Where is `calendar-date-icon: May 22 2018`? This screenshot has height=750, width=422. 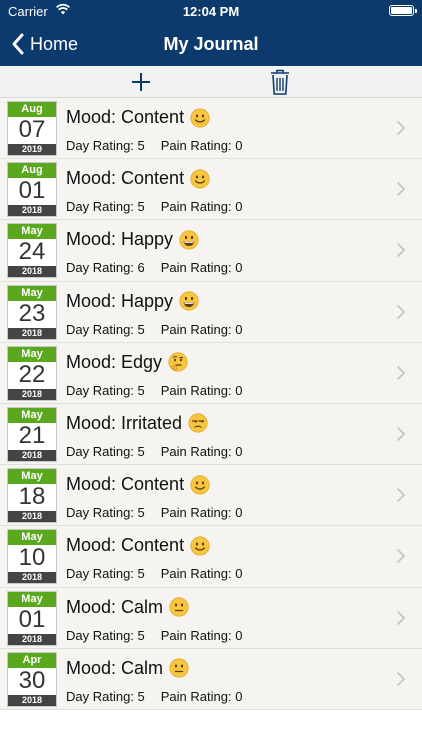
calendar-date-icon: May 22 2018 is located at coordinates (32, 373).